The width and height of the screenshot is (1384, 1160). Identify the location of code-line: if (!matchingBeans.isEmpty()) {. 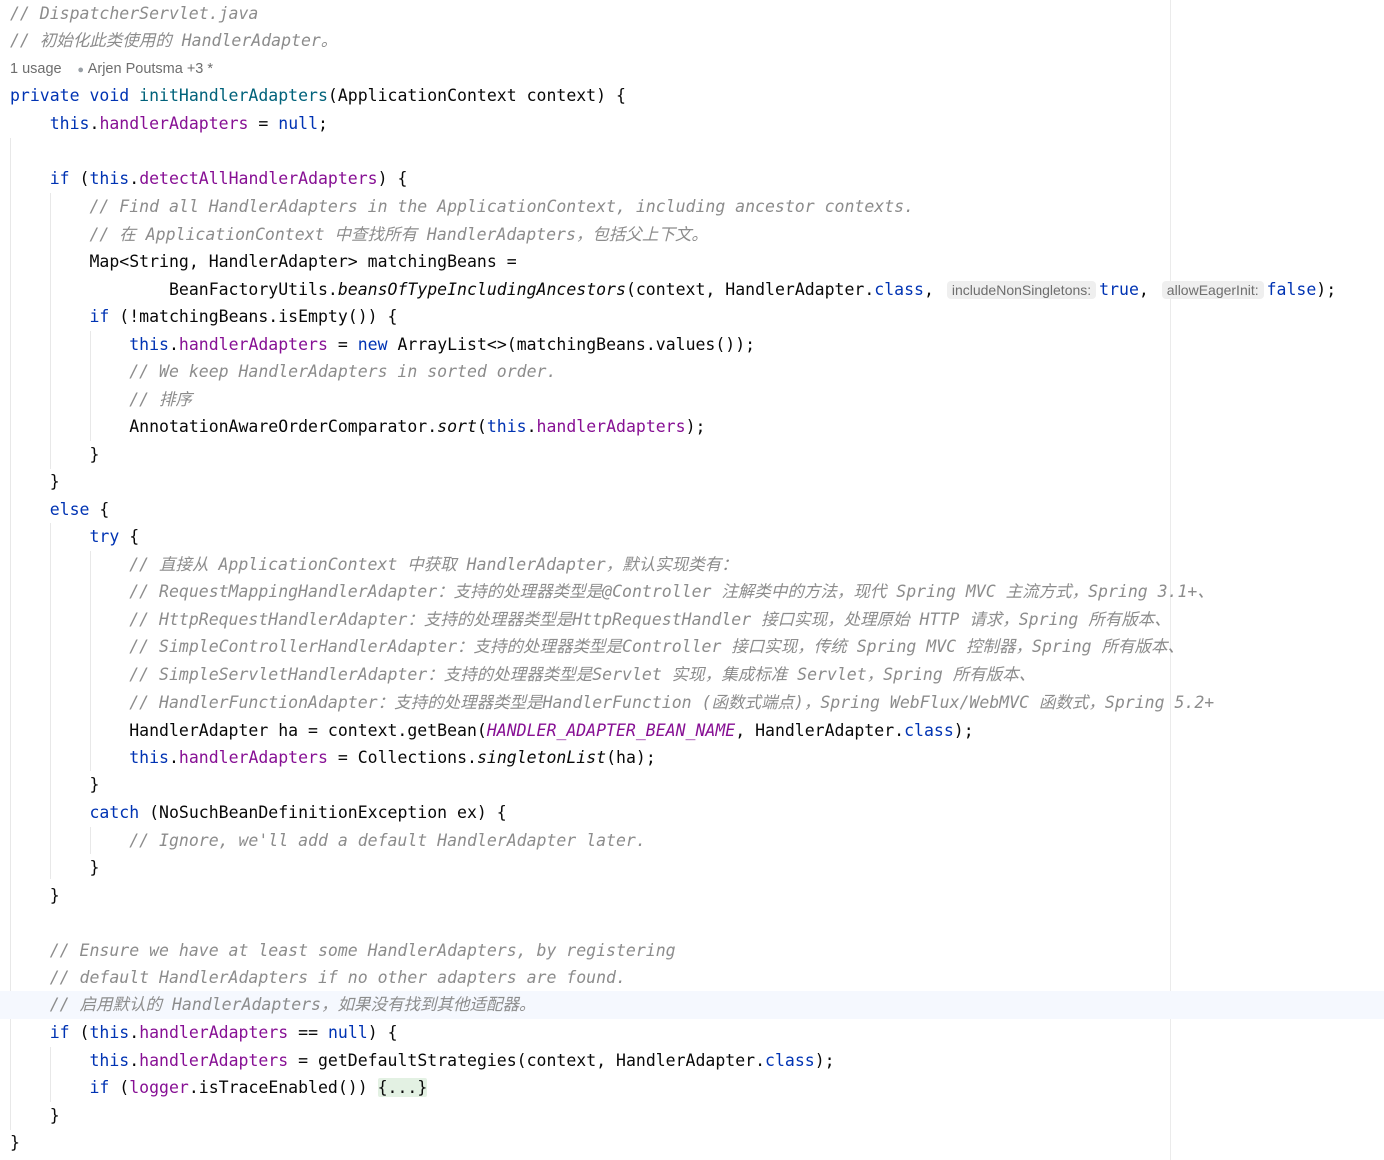
(203, 317).